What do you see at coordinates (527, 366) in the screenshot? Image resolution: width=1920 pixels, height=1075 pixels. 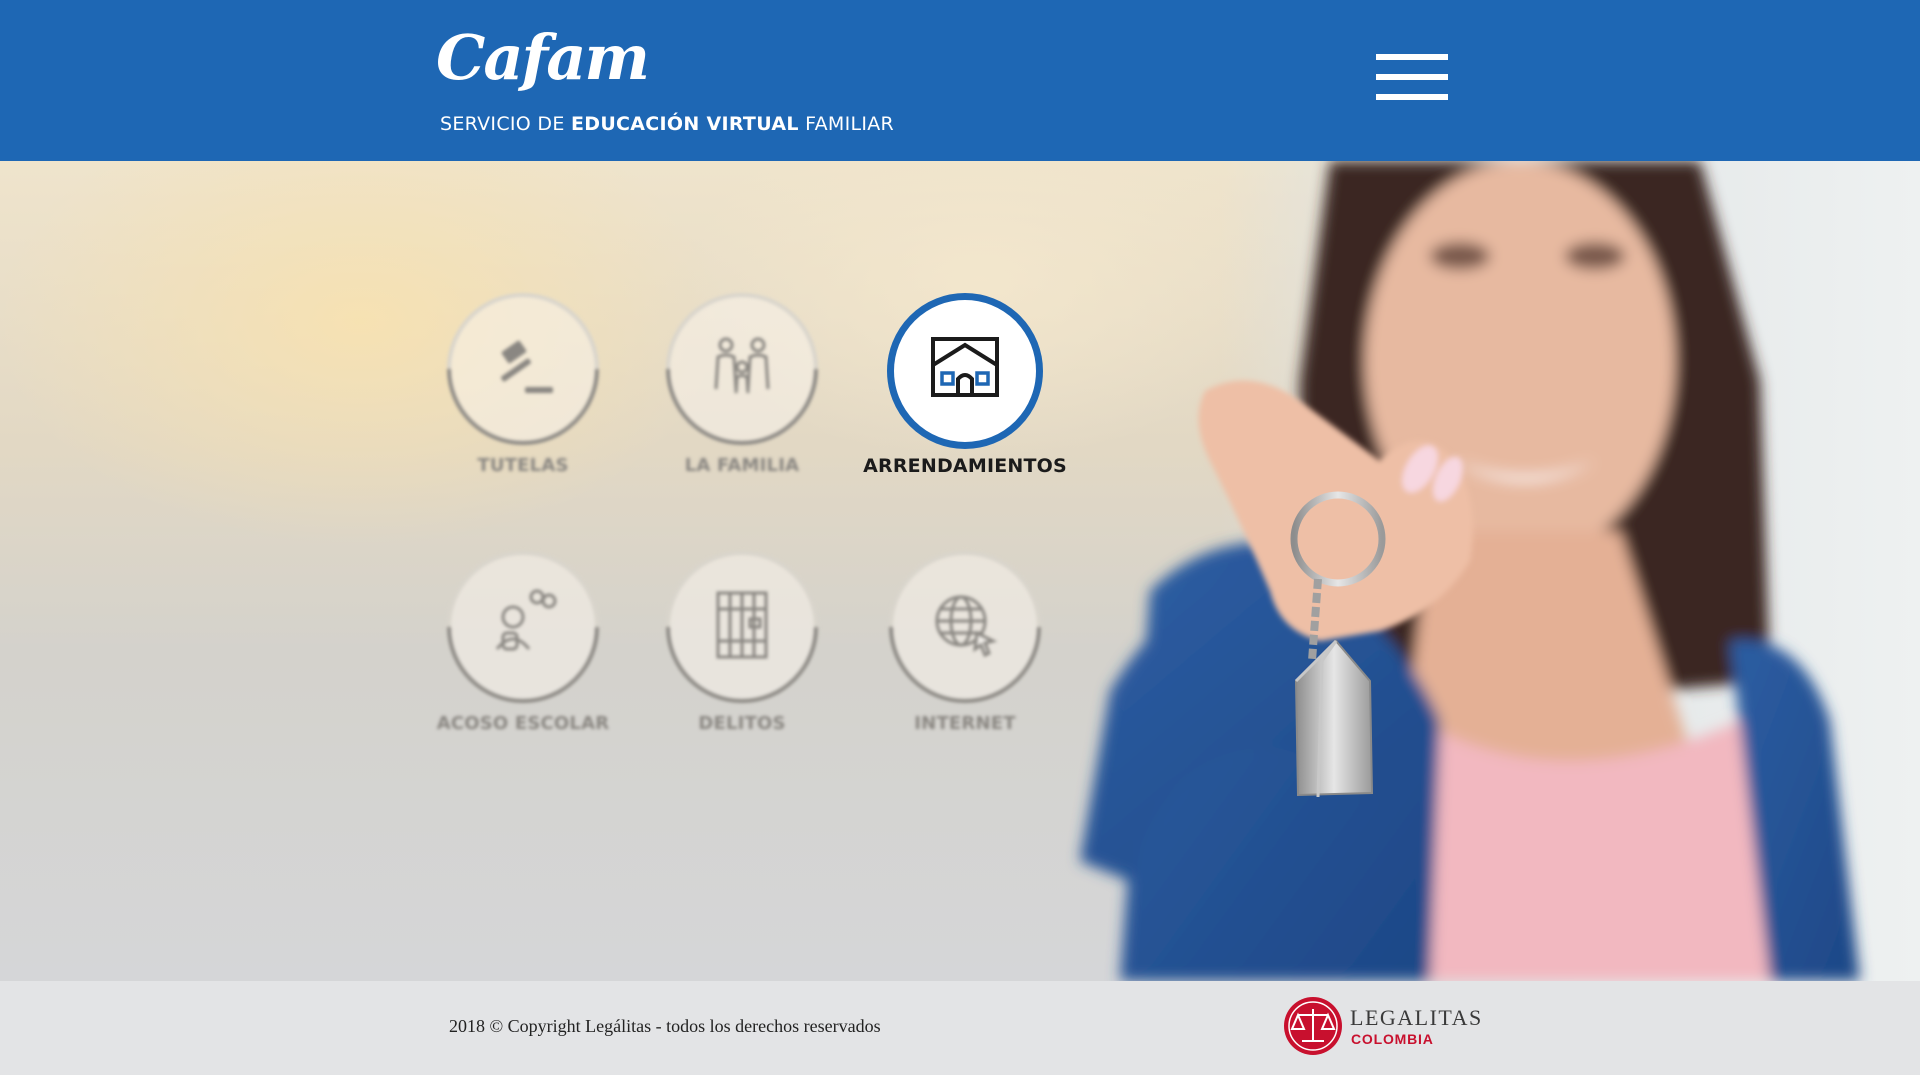 I see `gavel-icon` at bounding box center [527, 366].